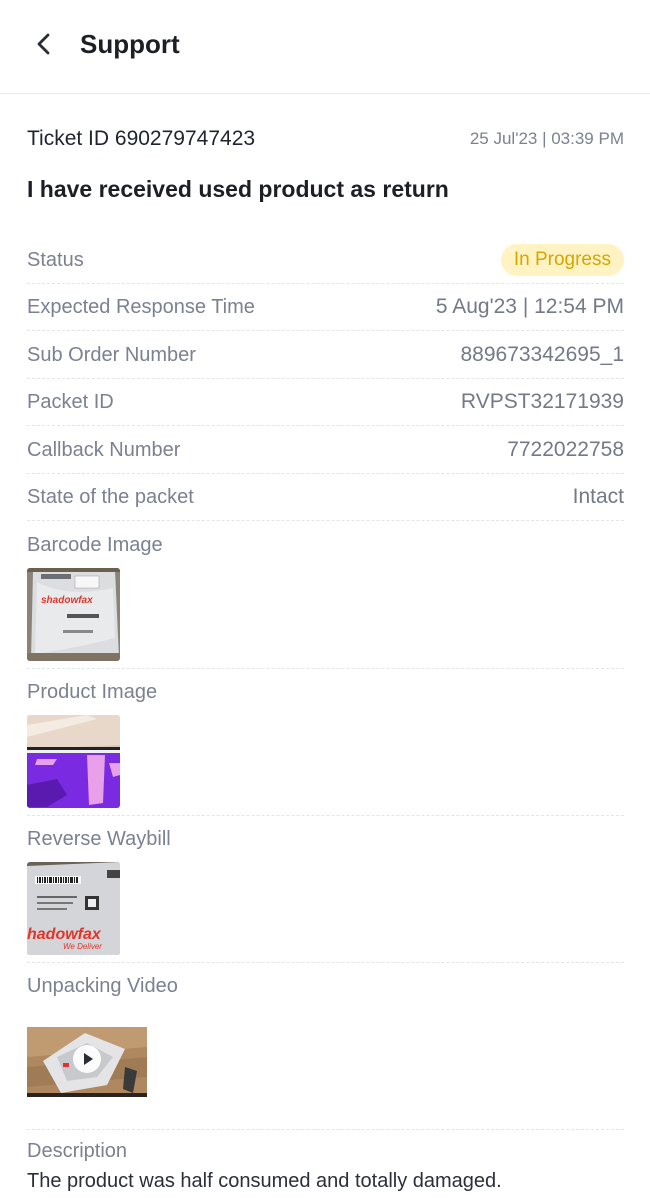 This screenshot has width=650, height=1200. What do you see at coordinates (325, 889) in the screenshot?
I see `waybill-section: Reverse Waybill hadowfax We Deliver` at bounding box center [325, 889].